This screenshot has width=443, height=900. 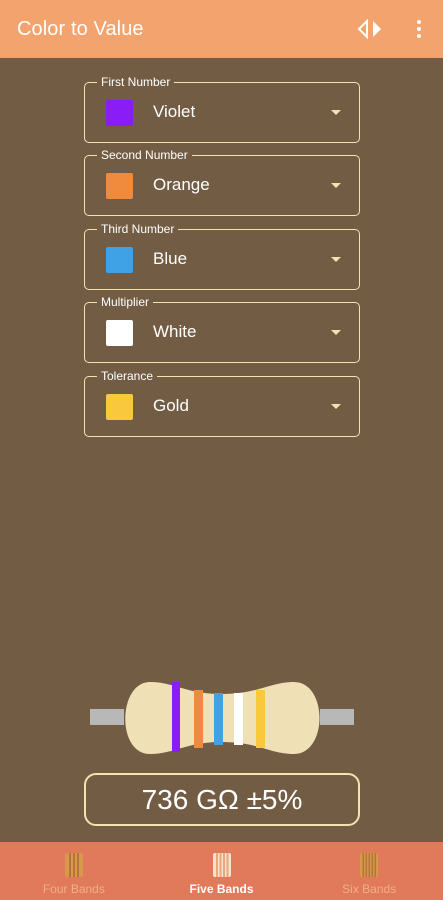 I want to click on tolerance-dropdown: Tolerance Gold, so click(x=222, y=402).